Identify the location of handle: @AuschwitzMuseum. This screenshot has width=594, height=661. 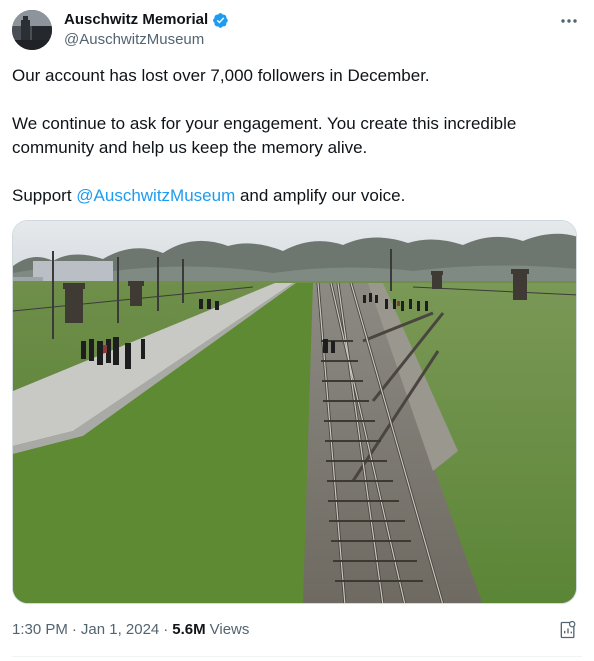
(146, 40).